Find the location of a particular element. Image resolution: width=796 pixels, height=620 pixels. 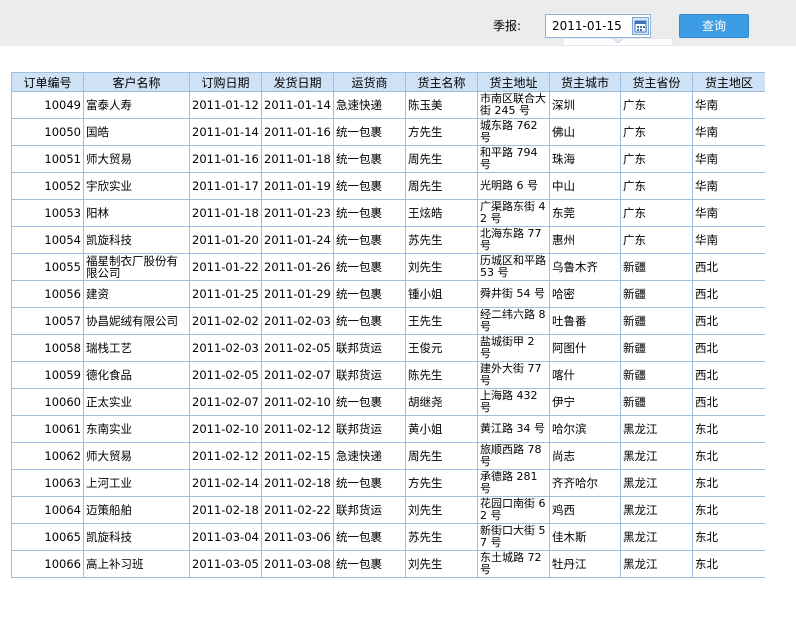

address-cell: 盐城街甲 2 号 is located at coordinates (513, 348).